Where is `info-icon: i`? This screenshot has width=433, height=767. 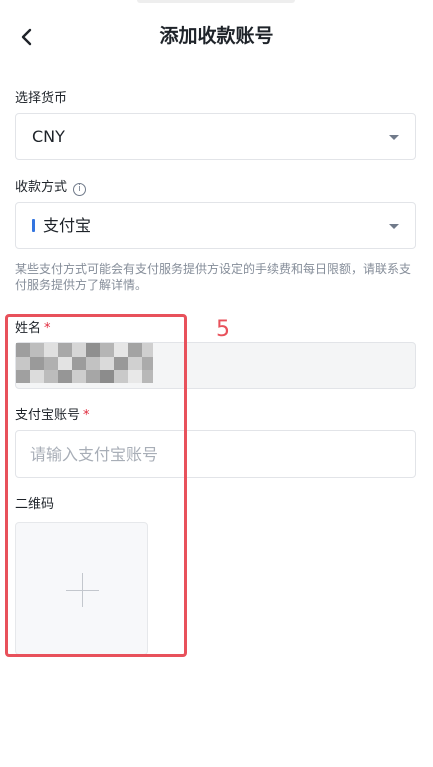
info-icon: i is located at coordinates (80, 189).